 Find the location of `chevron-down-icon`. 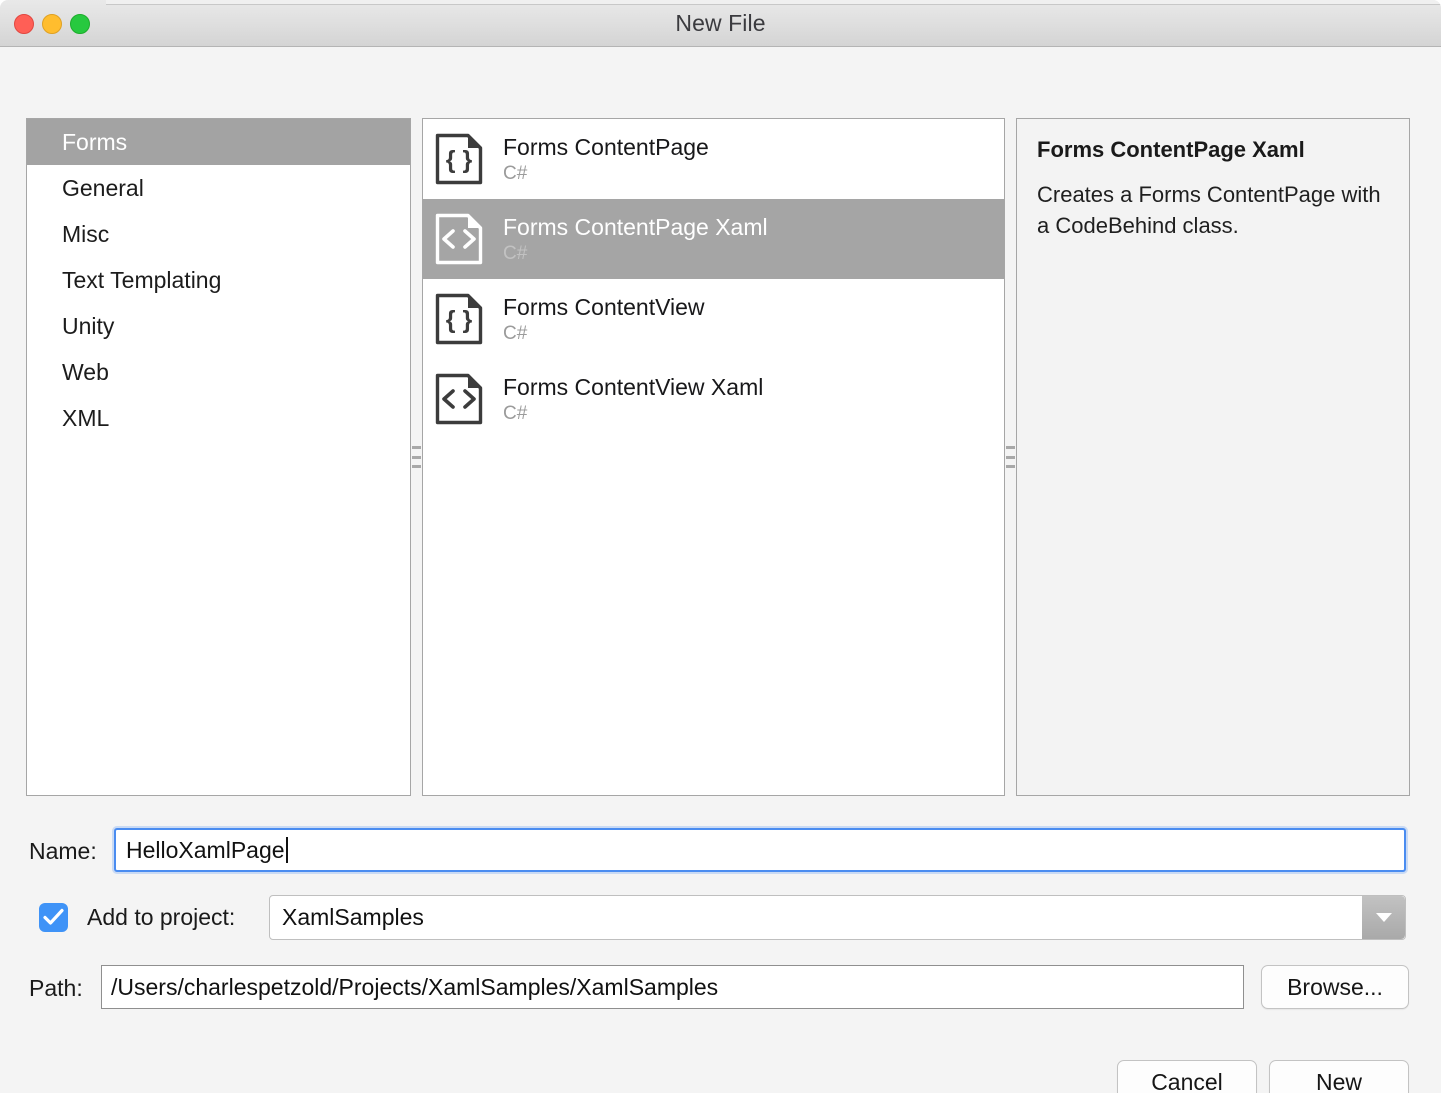

chevron-down-icon is located at coordinates (1383, 917).